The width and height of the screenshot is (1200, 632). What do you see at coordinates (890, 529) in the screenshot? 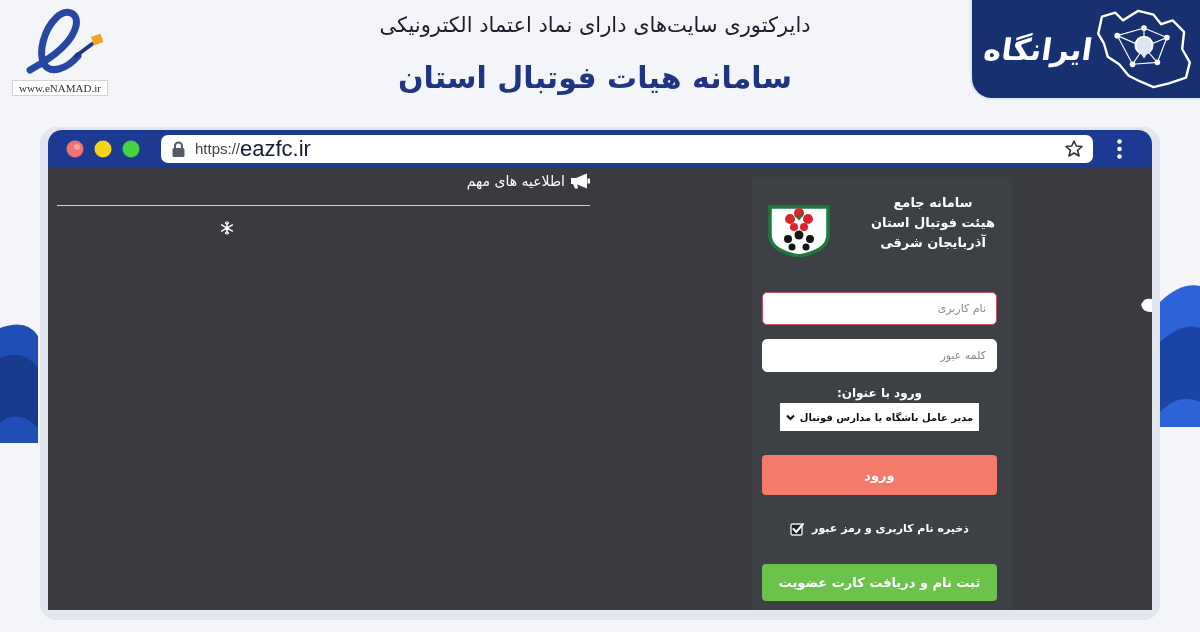
I see `remember-label: ذخیره نام کاربری و رمز عبور` at bounding box center [890, 529].